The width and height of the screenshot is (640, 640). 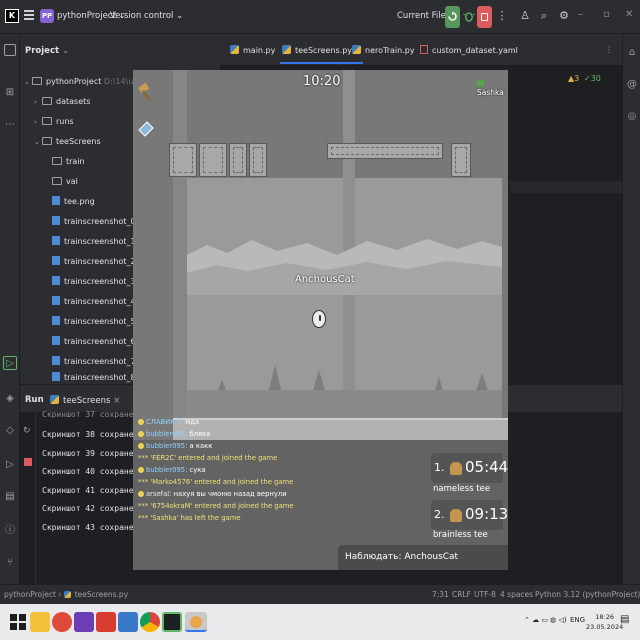 I want to click on debug-icon, so click(x=469, y=16).